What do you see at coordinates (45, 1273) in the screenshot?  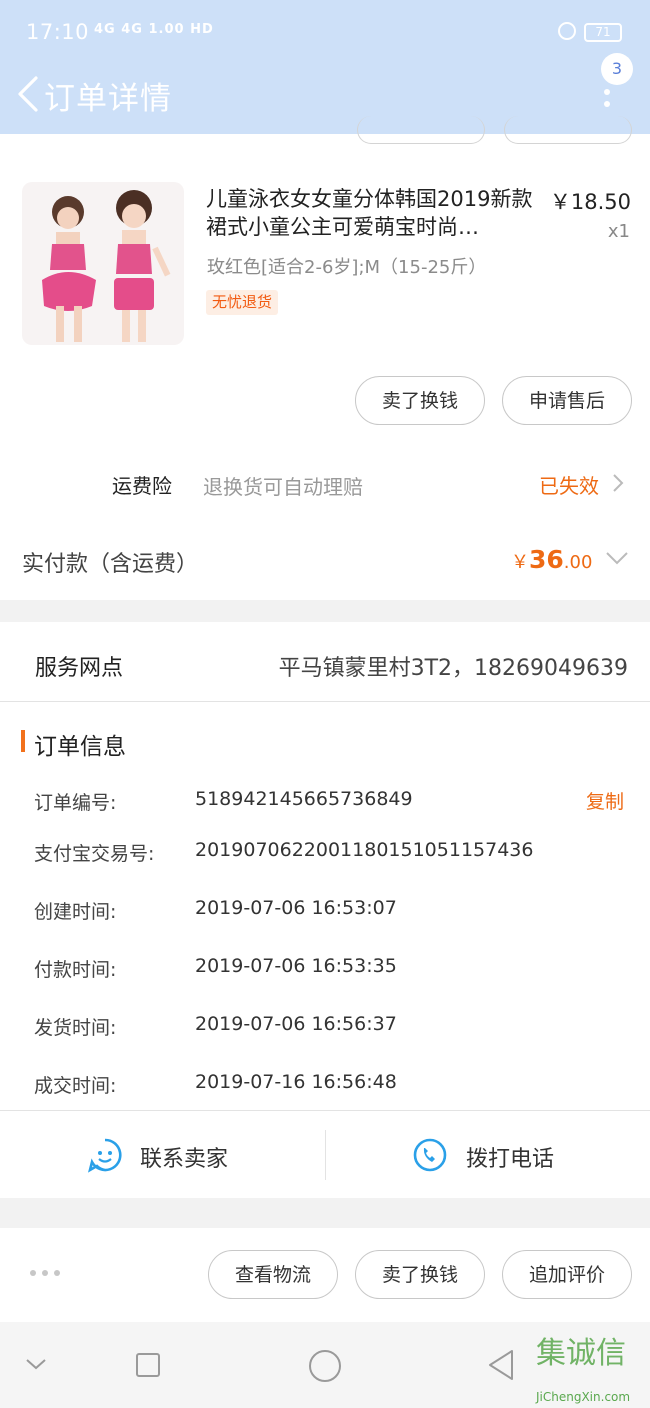 I see `more-actions-icon` at bounding box center [45, 1273].